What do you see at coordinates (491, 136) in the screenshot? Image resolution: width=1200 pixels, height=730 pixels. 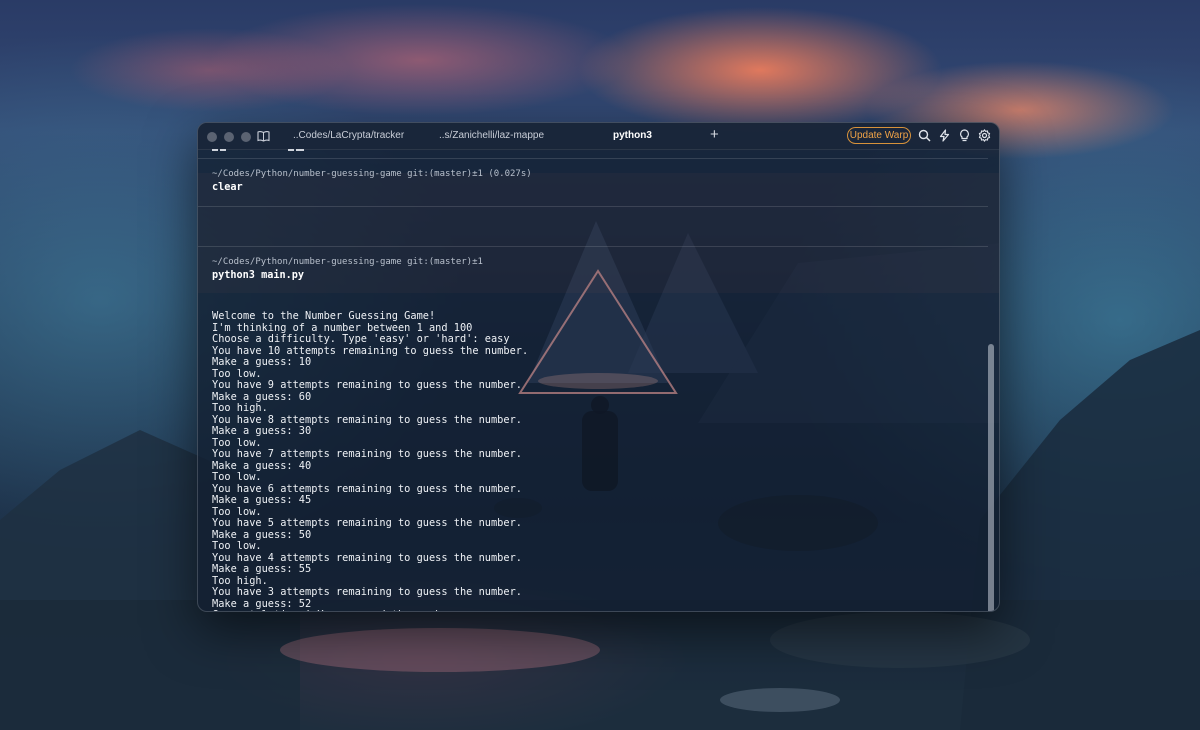 I see `tab-laz-mappe: ..s/Zanichelli/laz-mappe` at bounding box center [491, 136].